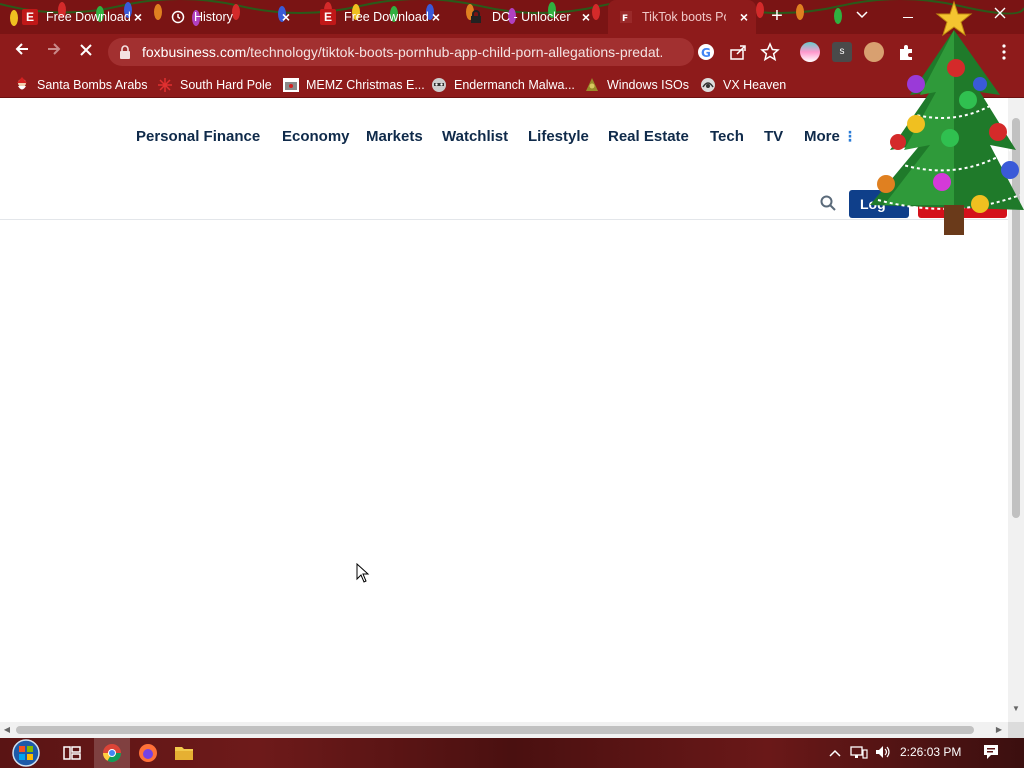 The height and width of the screenshot is (768, 1024). Describe the element at coordinates (755, 84) in the screenshot. I see `bookmark-label: VX Heaven` at that location.